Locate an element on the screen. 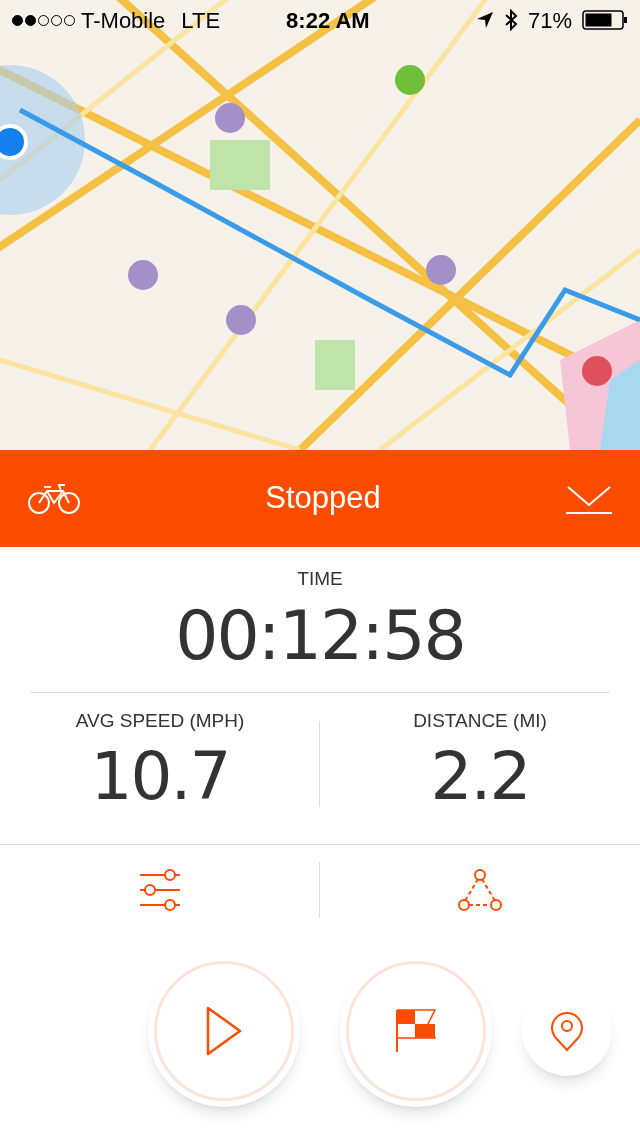 This screenshot has width=640, height=1136. time-value: 00:12:58 is located at coordinates (320, 635).